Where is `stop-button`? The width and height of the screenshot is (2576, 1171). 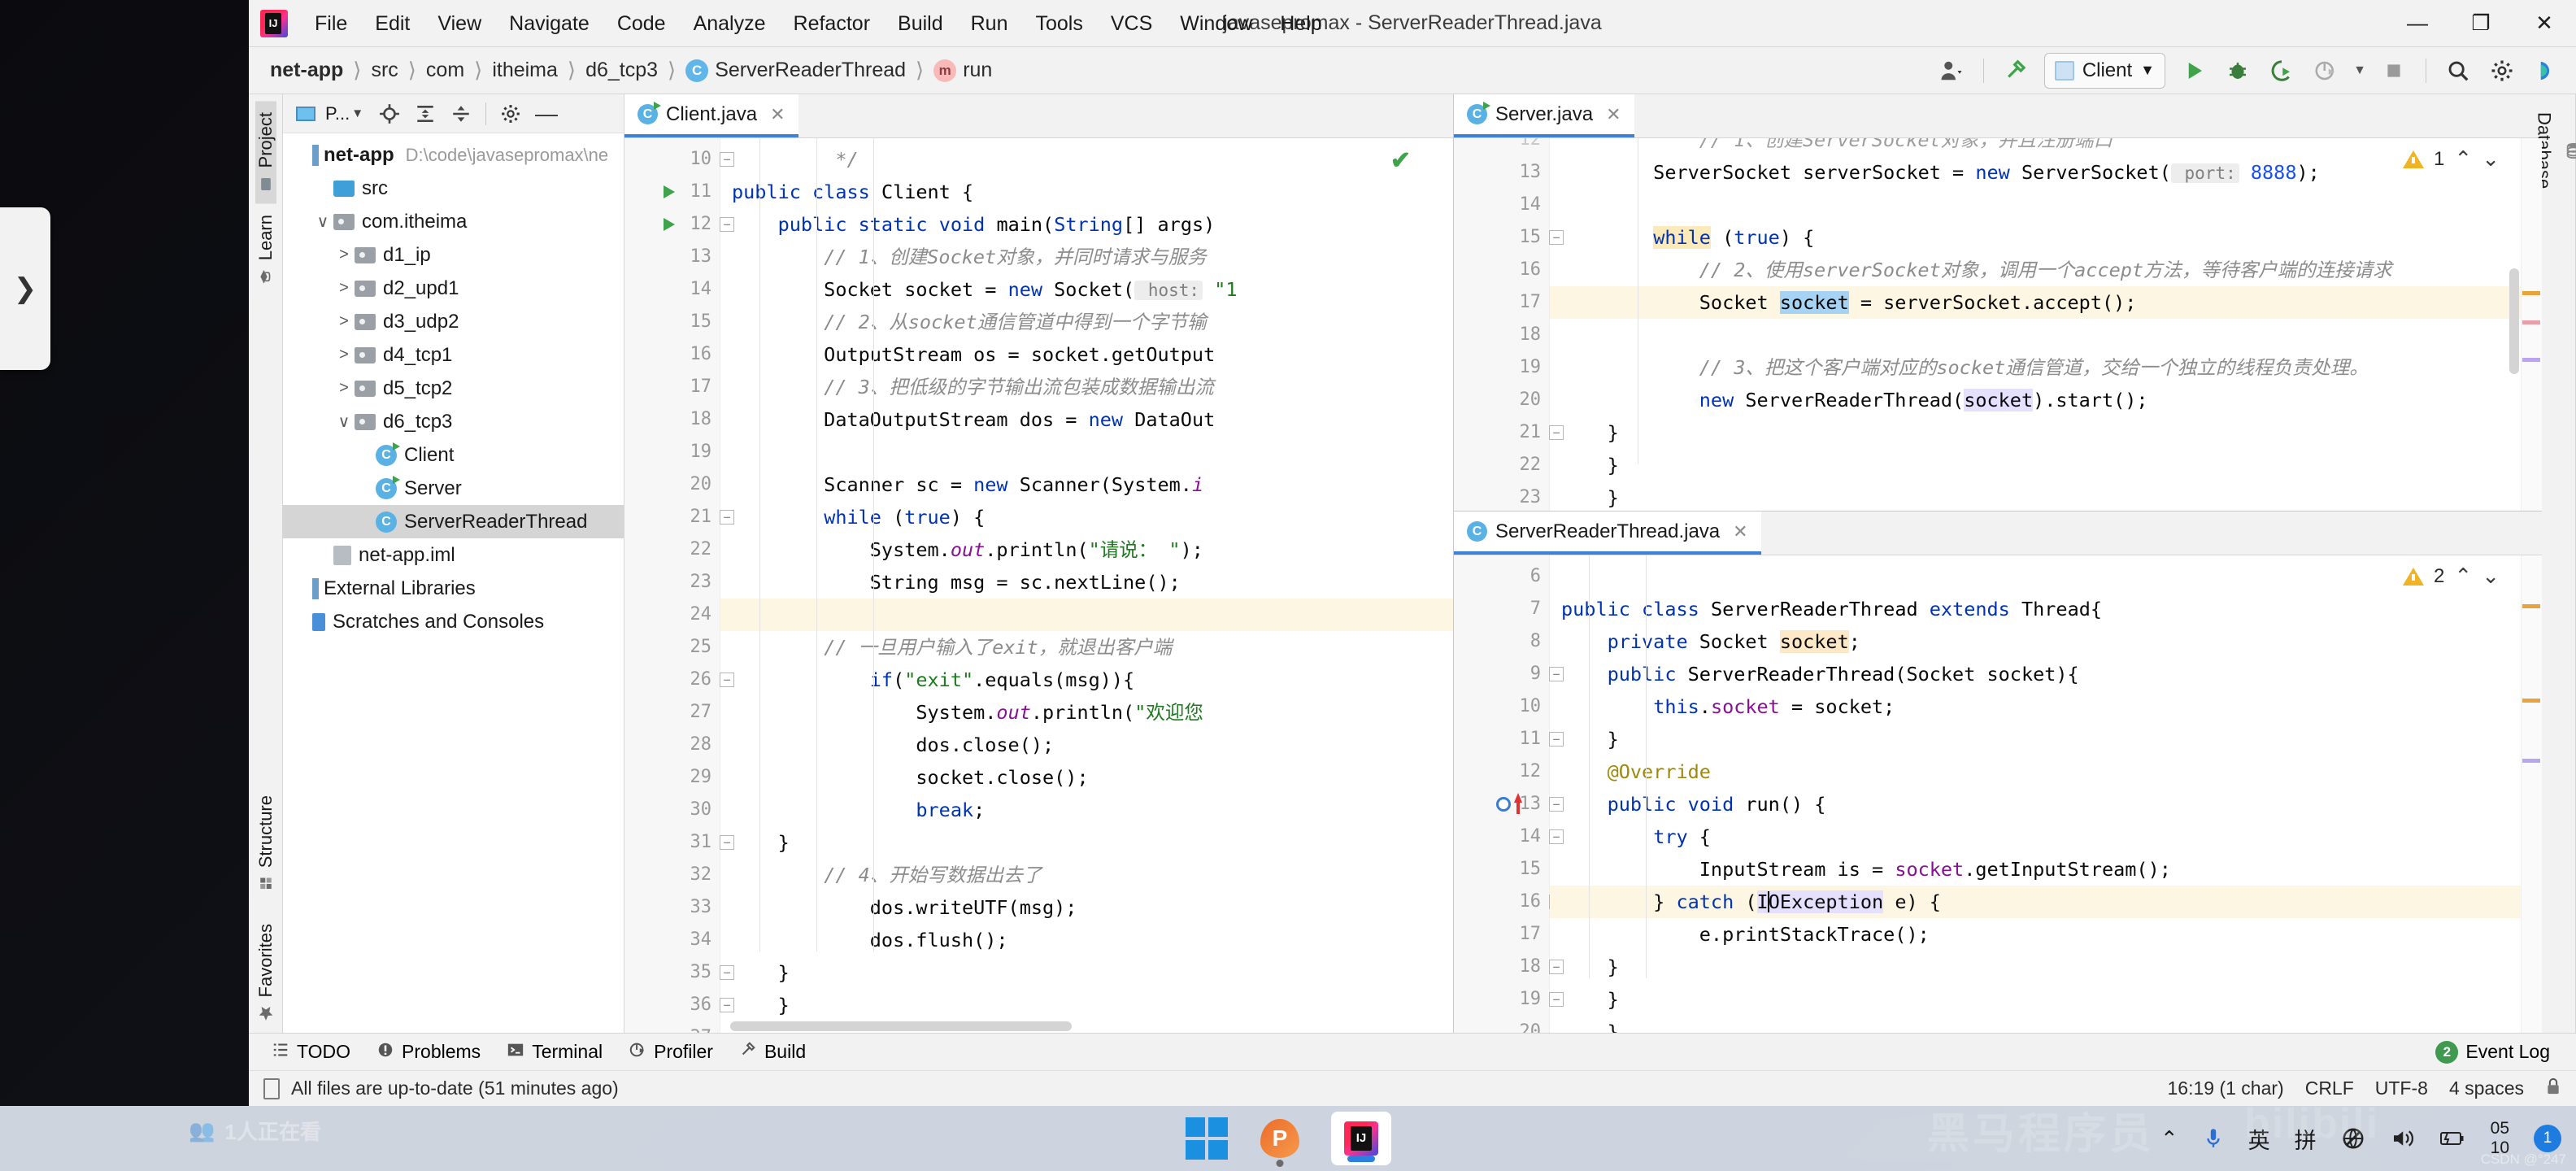
stop-button is located at coordinates (2394, 70).